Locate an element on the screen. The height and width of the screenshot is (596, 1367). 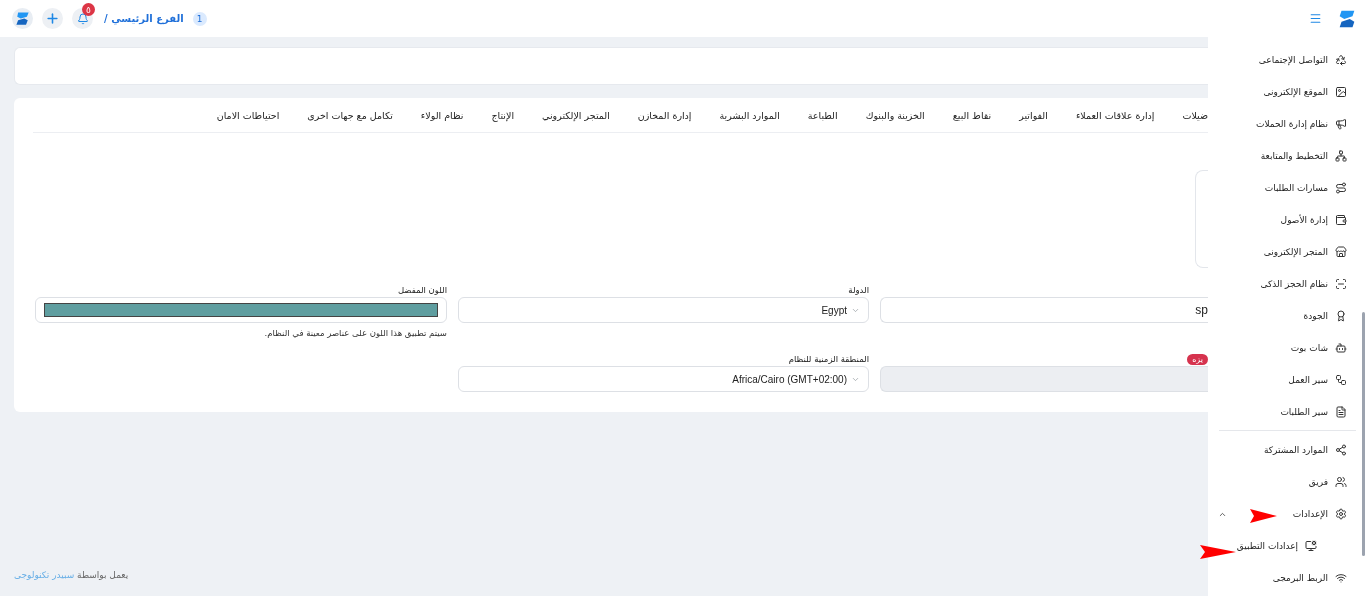
wallet-icon is located at coordinates (1341, 220).